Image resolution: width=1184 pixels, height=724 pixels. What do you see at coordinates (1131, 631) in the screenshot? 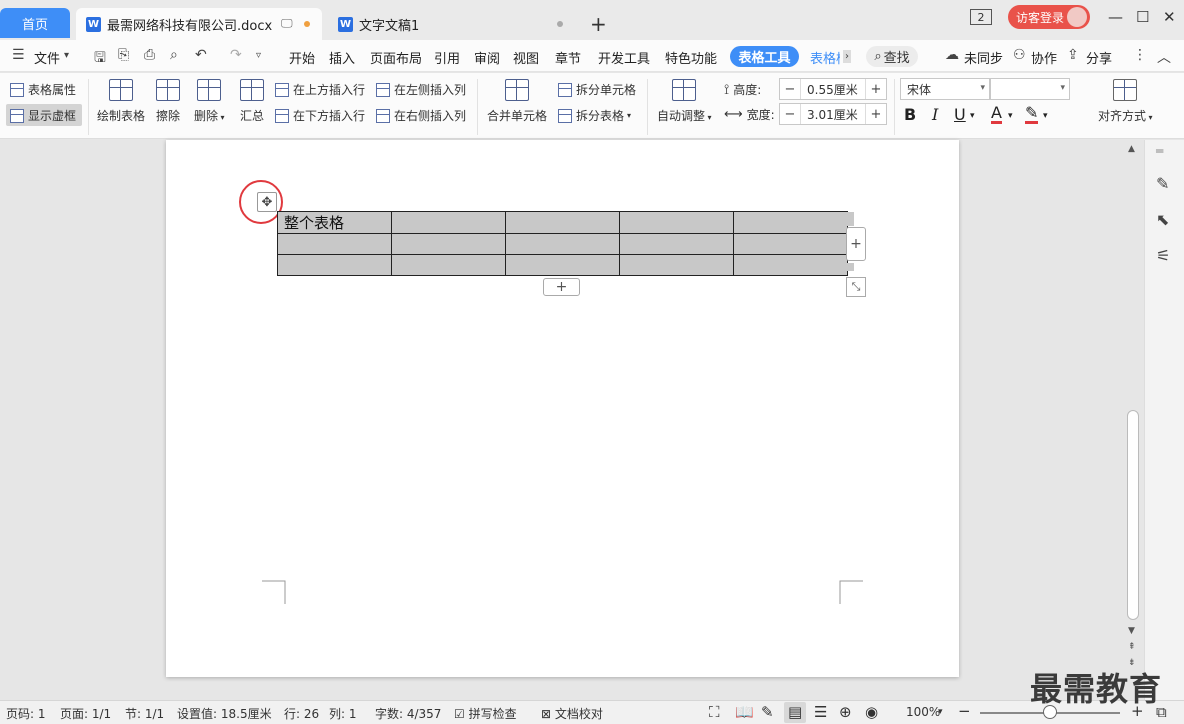
I see `scroll-down-icon: ▼` at bounding box center [1131, 631].